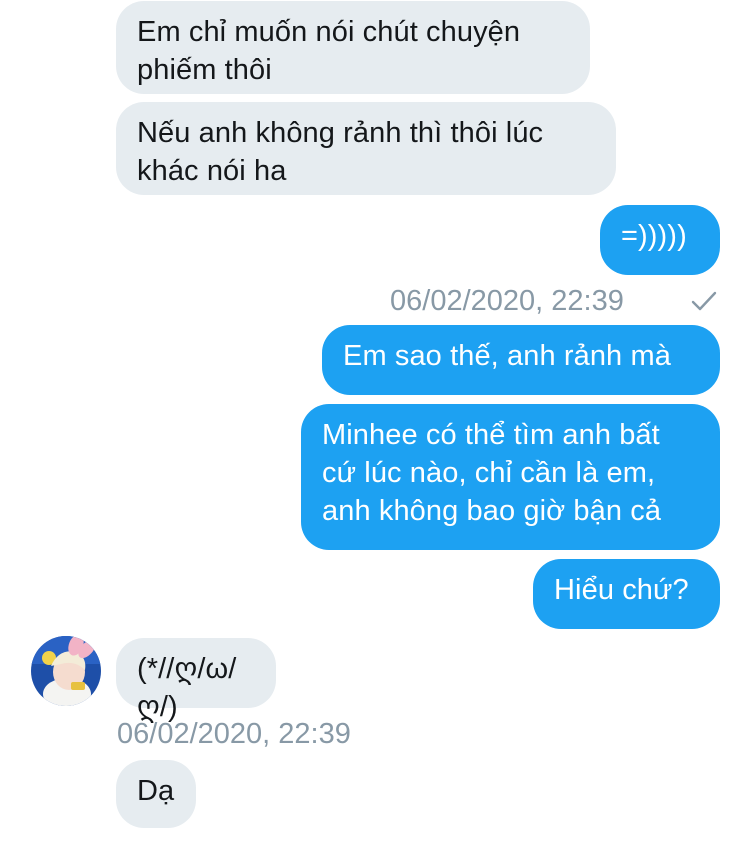 This screenshot has height=841, width=750. I want to click on message-bubble-outgoing: Em sao thế, anh rảnh mà, so click(521, 360).